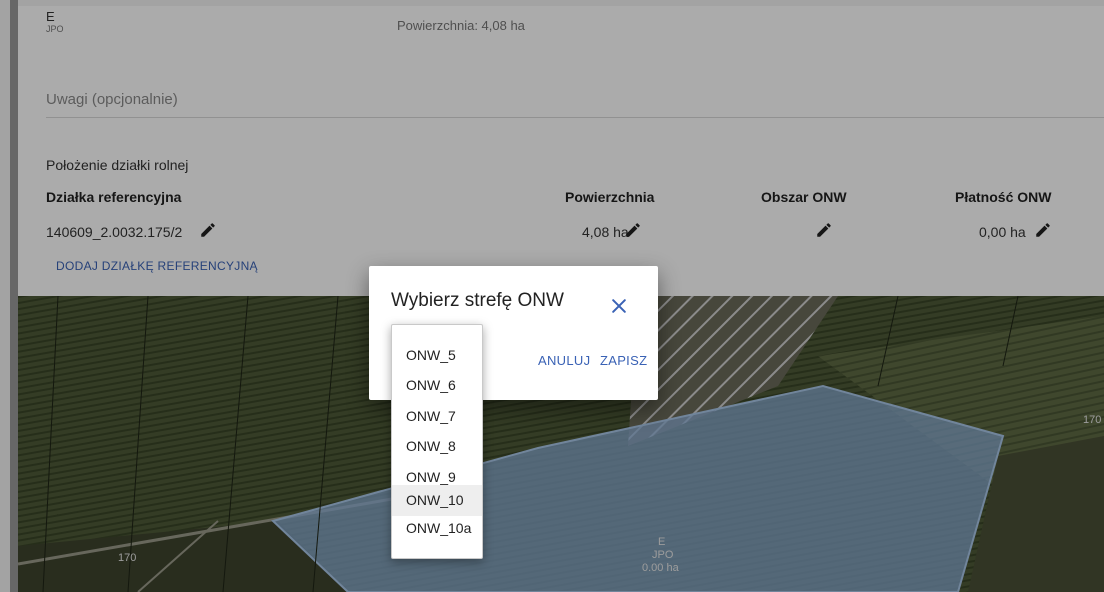 The image size is (1104, 592). Describe the element at coordinates (564, 360) in the screenshot. I see `cancel-button: ANULUJ` at that location.